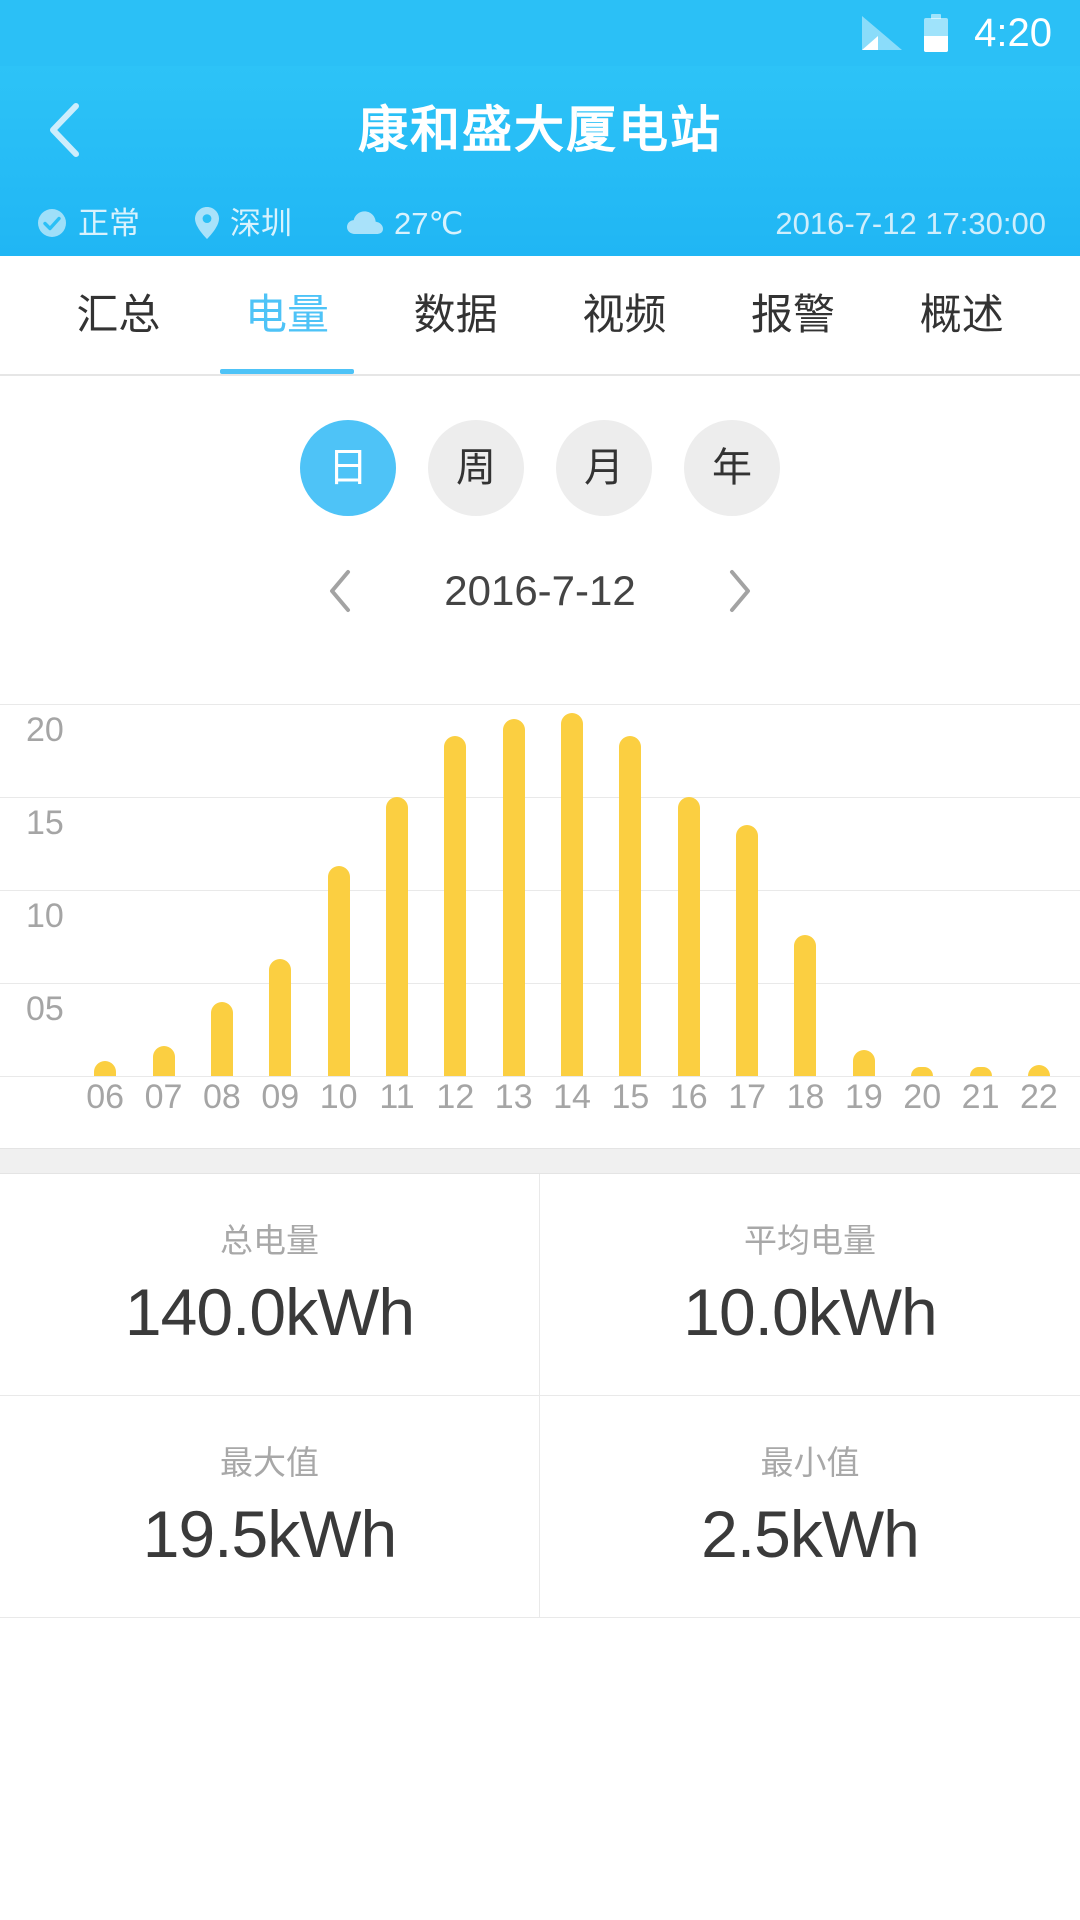 This screenshot has width=1080, height=1920. What do you see at coordinates (52, 223) in the screenshot?
I see `check-circle-icon` at bounding box center [52, 223].